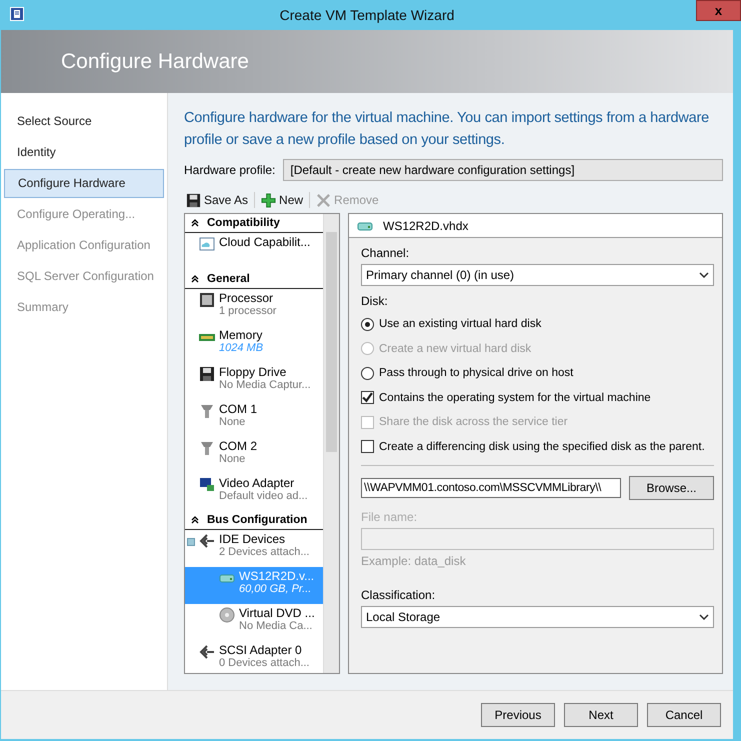  I want to click on tree-item: COM 2 None, so click(254, 455).